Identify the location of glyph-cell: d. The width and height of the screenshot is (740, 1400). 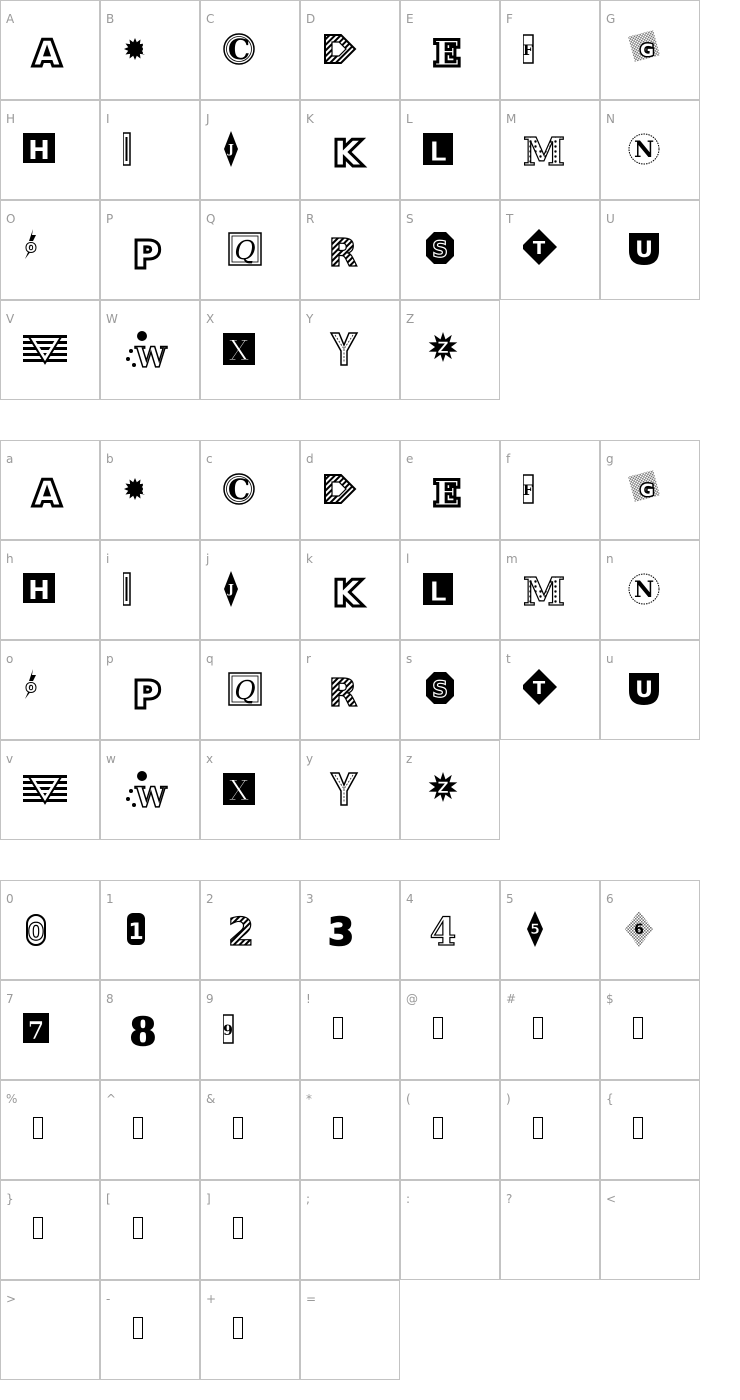
(350, 490).